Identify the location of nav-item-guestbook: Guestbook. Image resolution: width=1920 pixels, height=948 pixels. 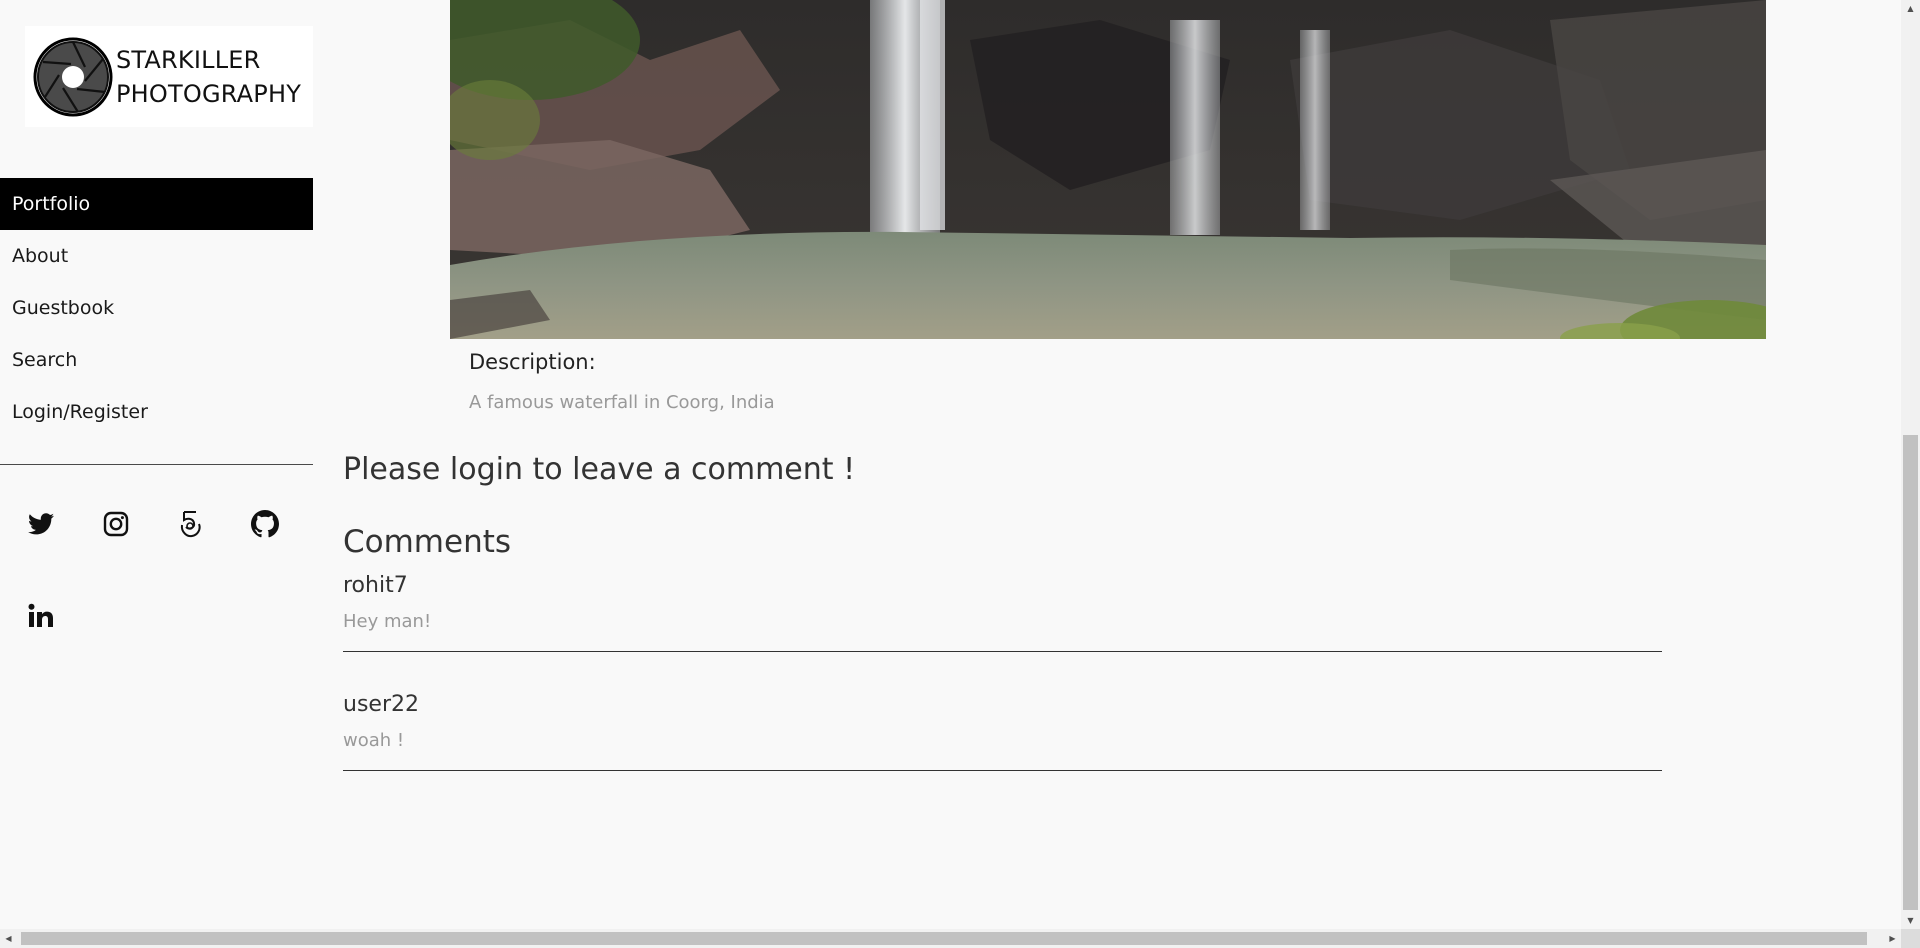
(156, 308).